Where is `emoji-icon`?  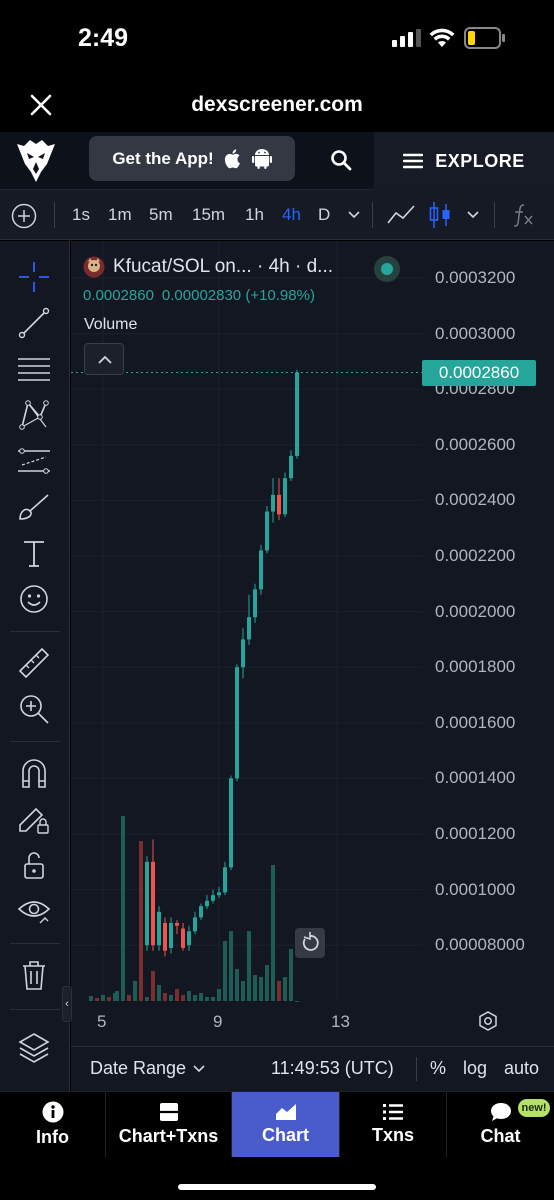 emoji-icon is located at coordinates (34, 599).